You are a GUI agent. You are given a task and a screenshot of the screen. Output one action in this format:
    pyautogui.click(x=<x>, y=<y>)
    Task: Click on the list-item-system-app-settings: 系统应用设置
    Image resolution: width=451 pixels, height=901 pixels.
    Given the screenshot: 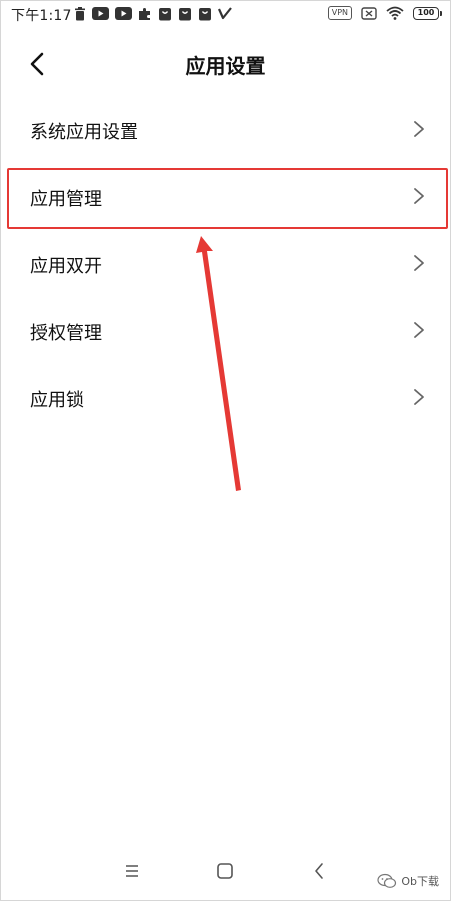 What is the action you would take?
    pyautogui.click(x=225, y=129)
    